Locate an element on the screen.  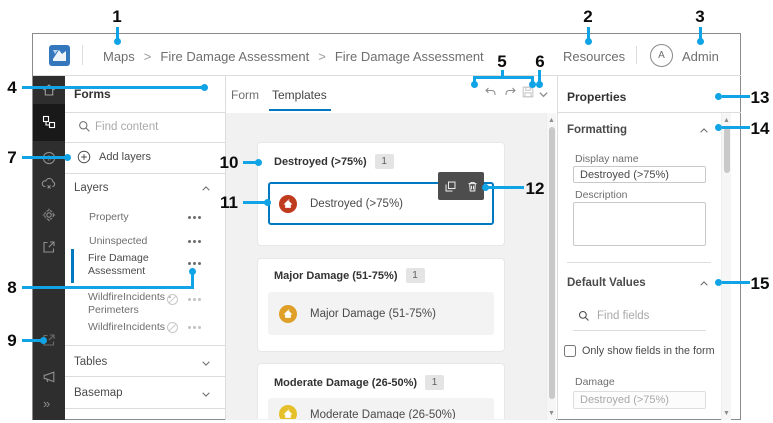
callout-4-number: 4 is located at coordinates (12, 87).